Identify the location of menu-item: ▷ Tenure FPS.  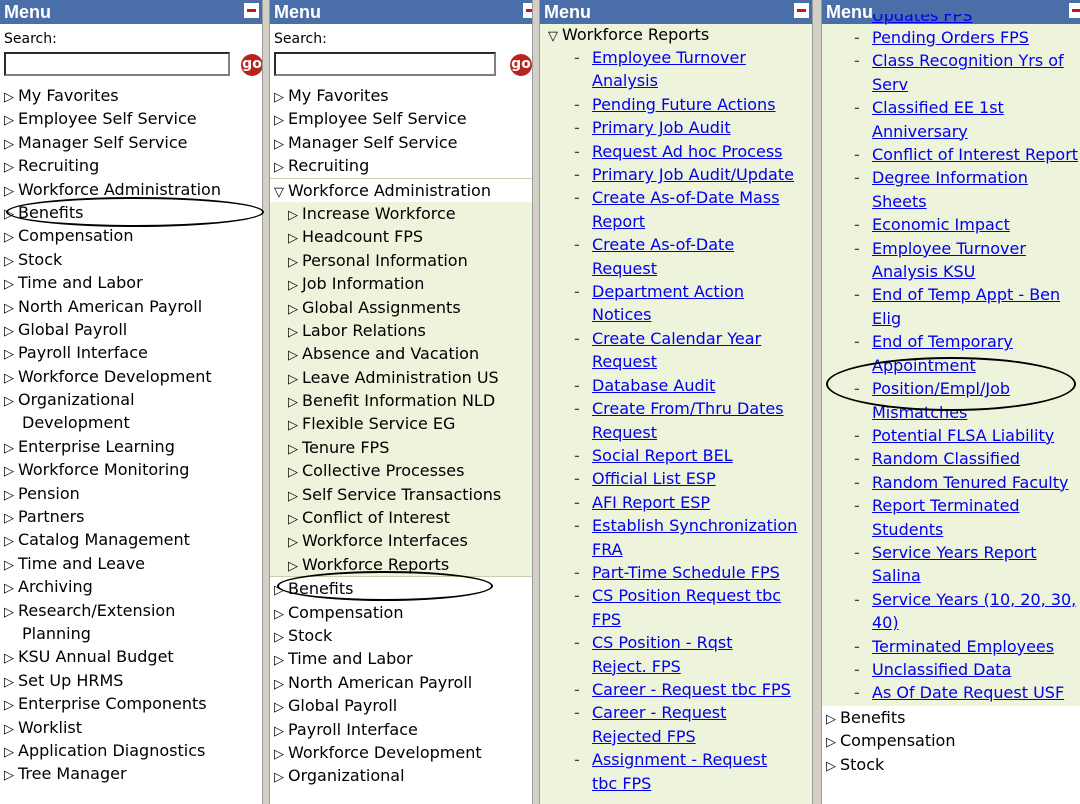
(401, 447).